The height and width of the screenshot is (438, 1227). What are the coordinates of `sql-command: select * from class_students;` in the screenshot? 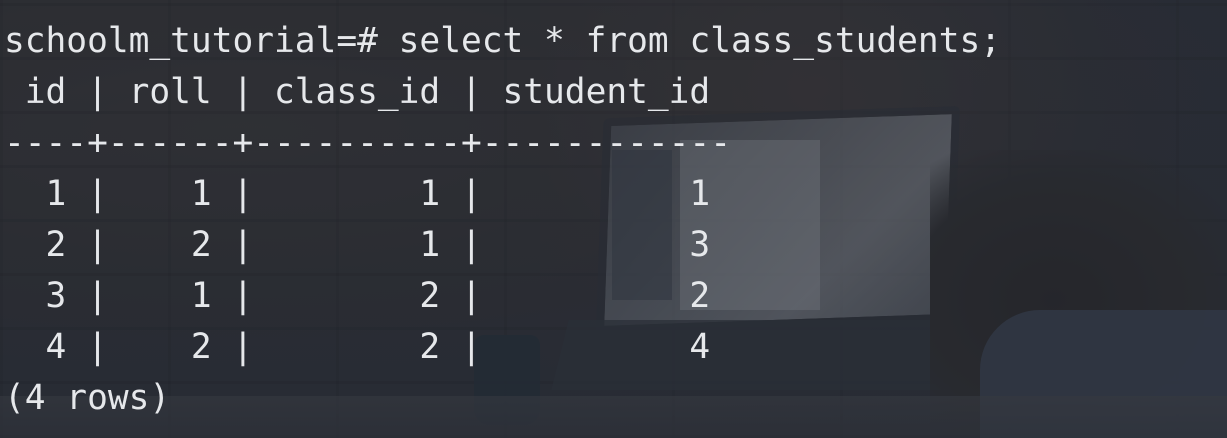 It's located at (700, 41).